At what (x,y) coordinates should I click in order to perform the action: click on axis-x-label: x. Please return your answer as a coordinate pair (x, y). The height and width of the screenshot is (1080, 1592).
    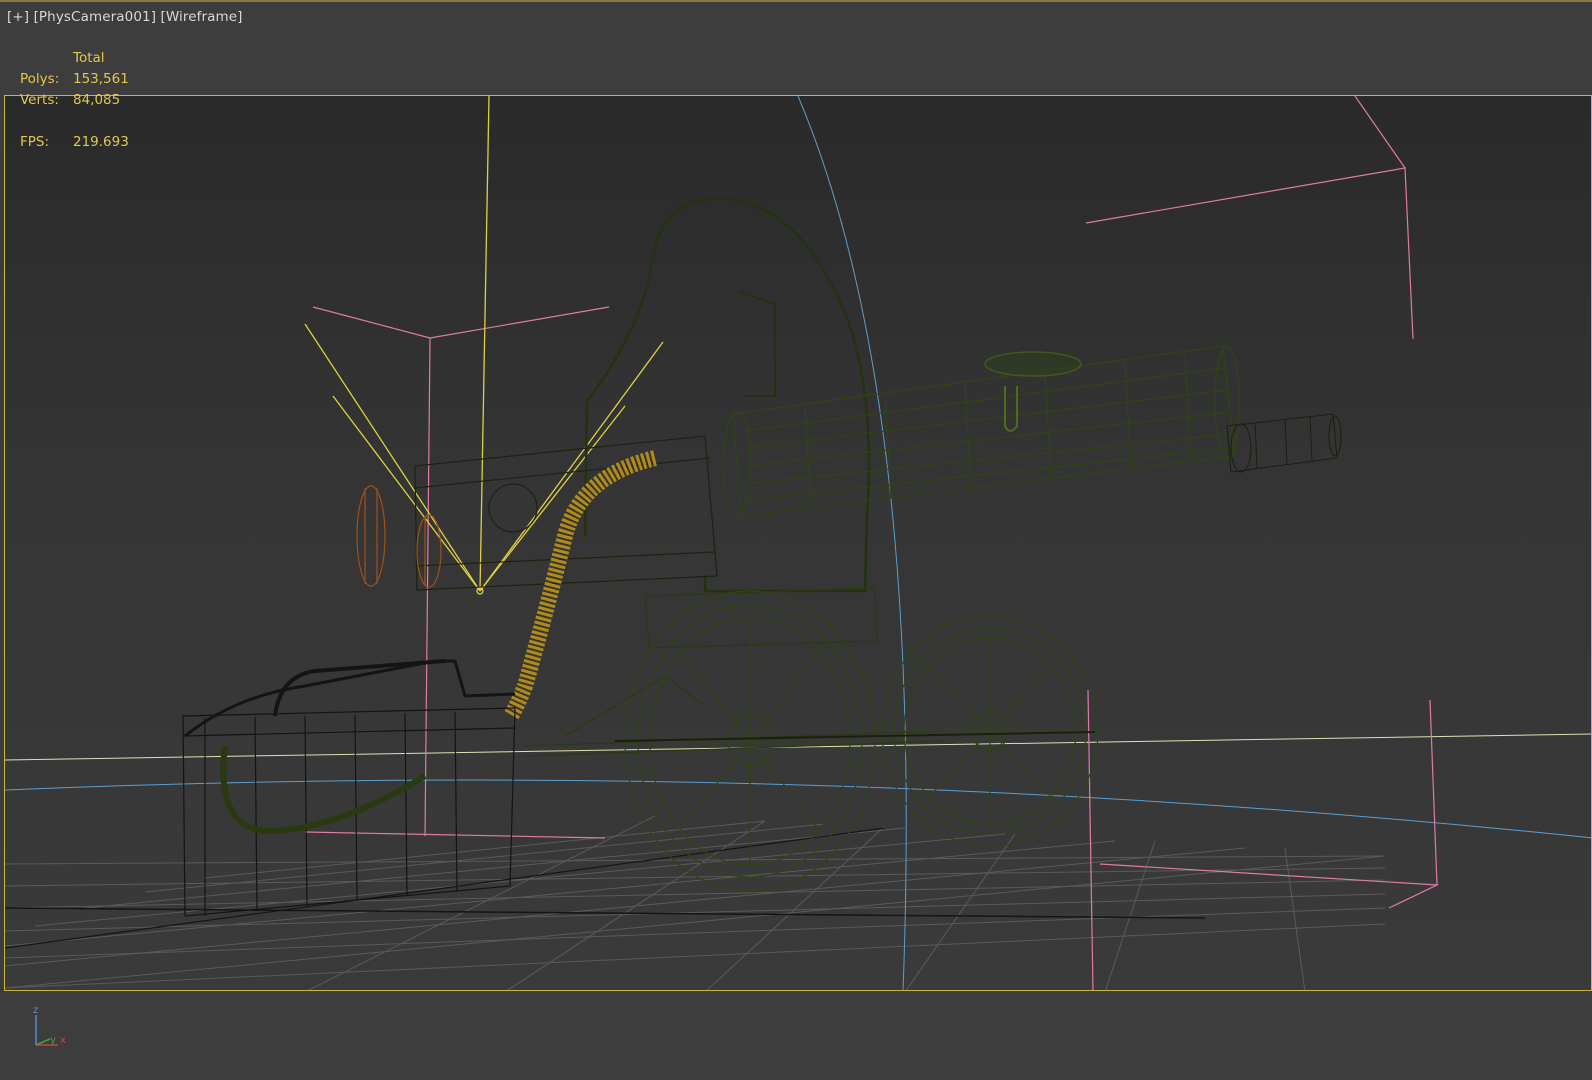
    Looking at the image, I should click on (63, 1040).